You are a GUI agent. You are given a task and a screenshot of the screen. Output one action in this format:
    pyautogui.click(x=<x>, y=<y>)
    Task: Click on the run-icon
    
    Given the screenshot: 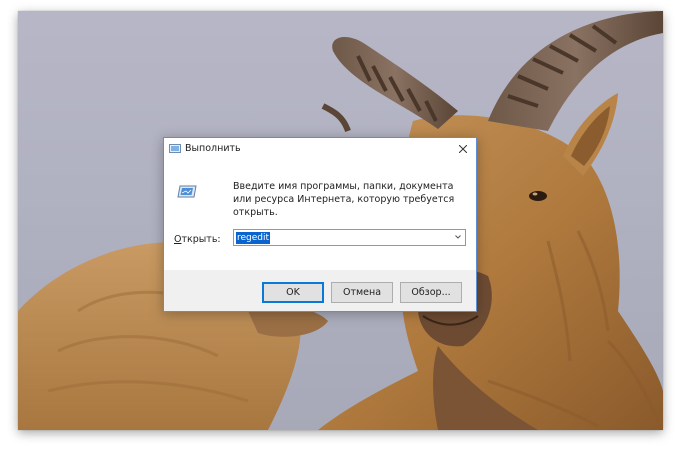 What is the action you would take?
    pyautogui.click(x=175, y=148)
    